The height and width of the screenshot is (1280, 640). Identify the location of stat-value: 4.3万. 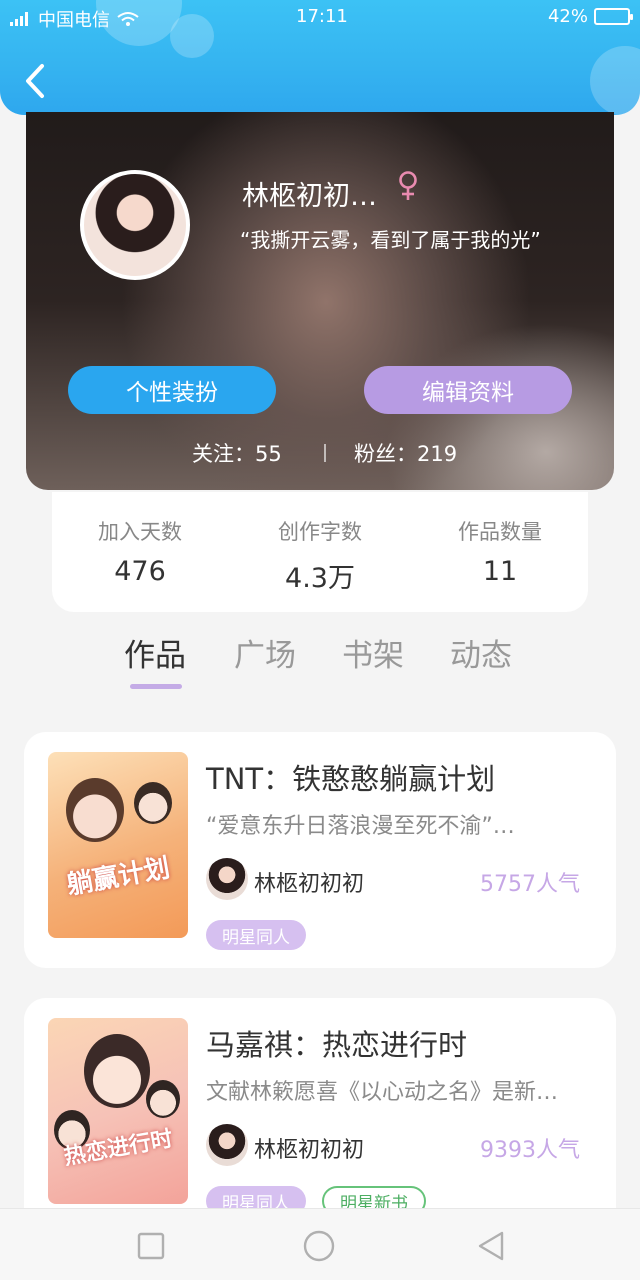
(320, 578).